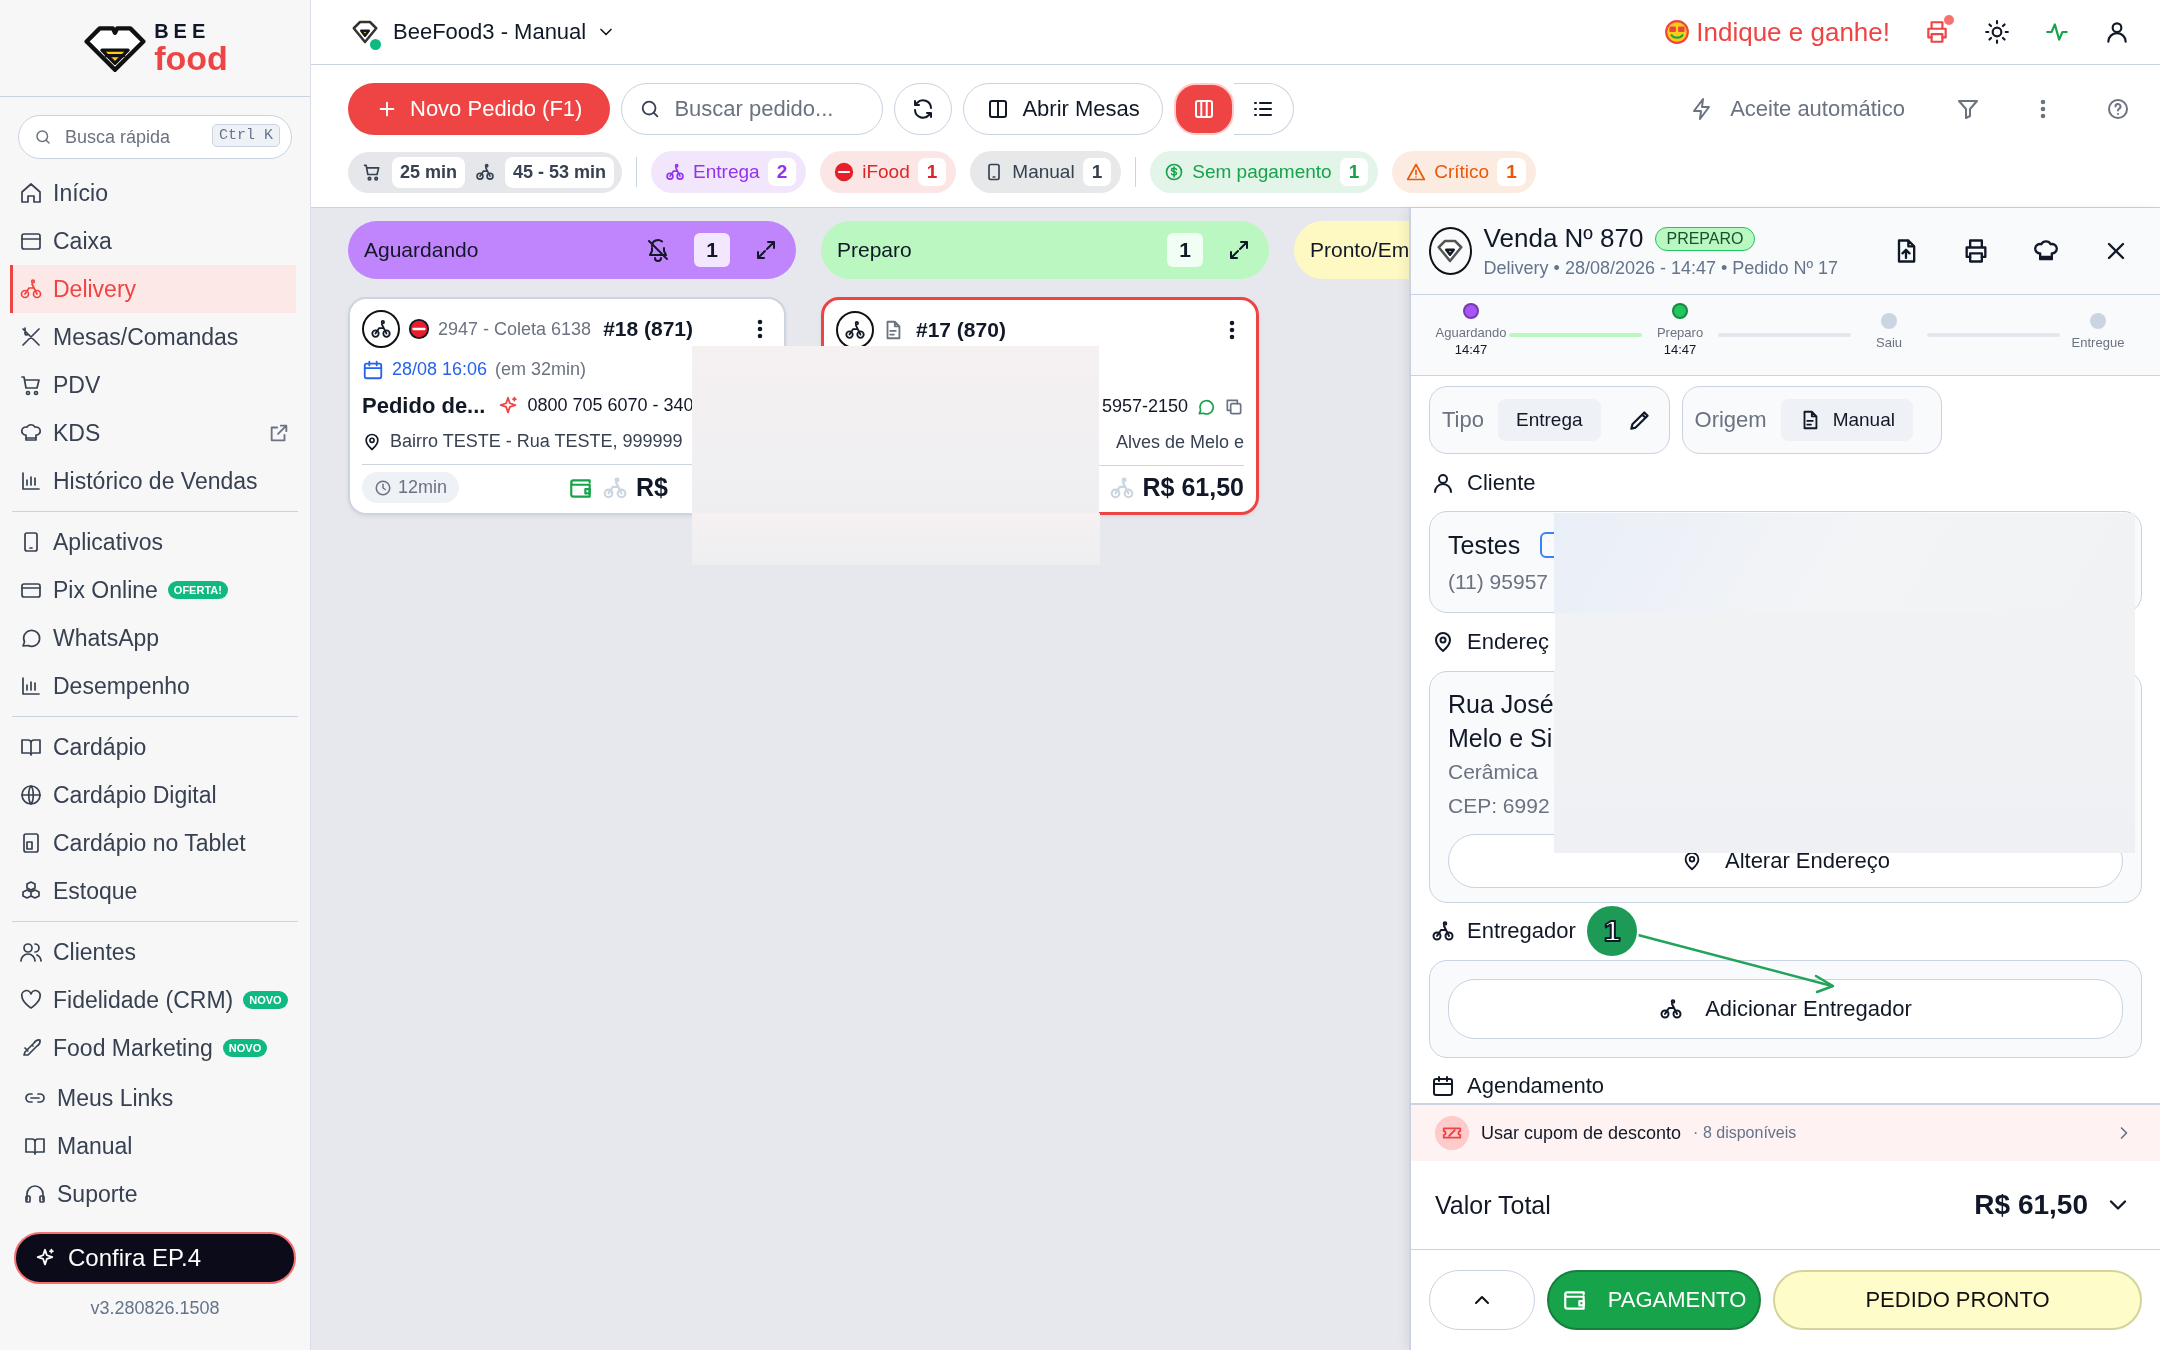 The height and width of the screenshot is (1350, 2160). I want to click on sidebar-item: Mesas/Comandas, so click(153, 337).